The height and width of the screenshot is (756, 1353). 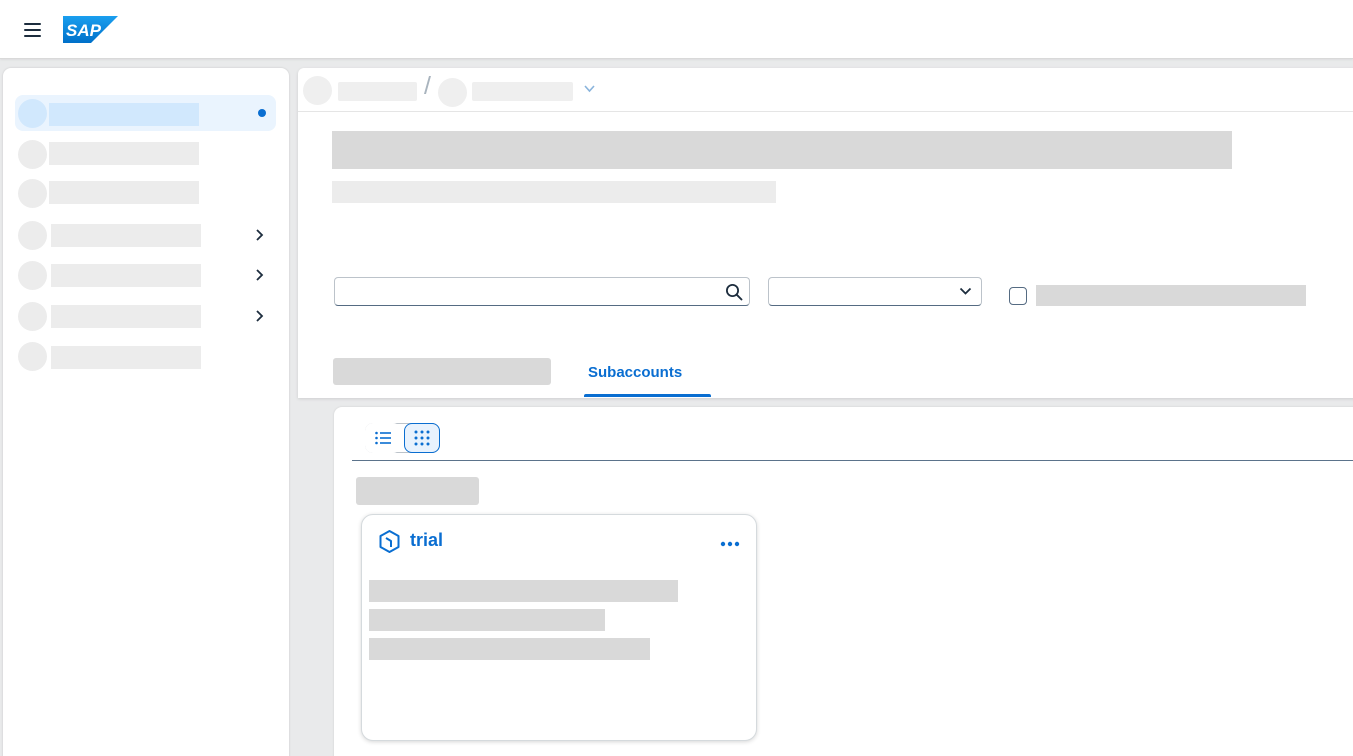 What do you see at coordinates (554, 192) in the screenshot?
I see `page-subtitle-placeholder` at bounding box center [554, 192].